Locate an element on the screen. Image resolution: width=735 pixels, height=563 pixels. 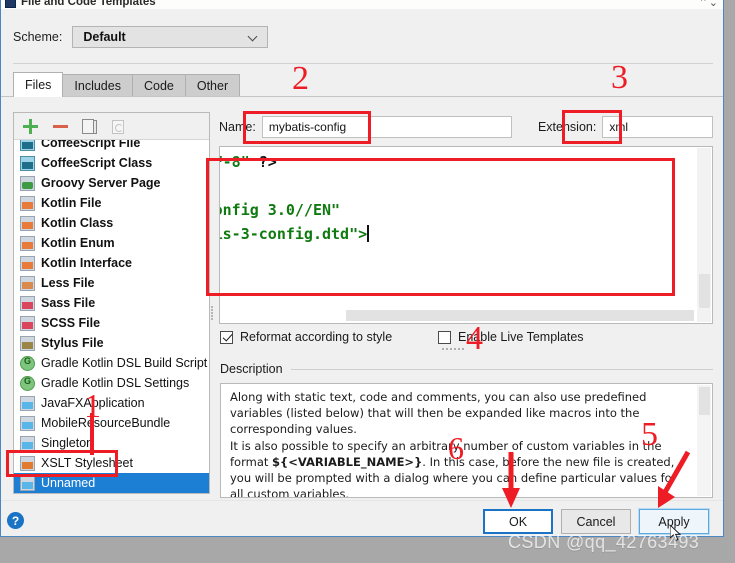
list-item: Kotlin File is located at coordinates (111, 203).